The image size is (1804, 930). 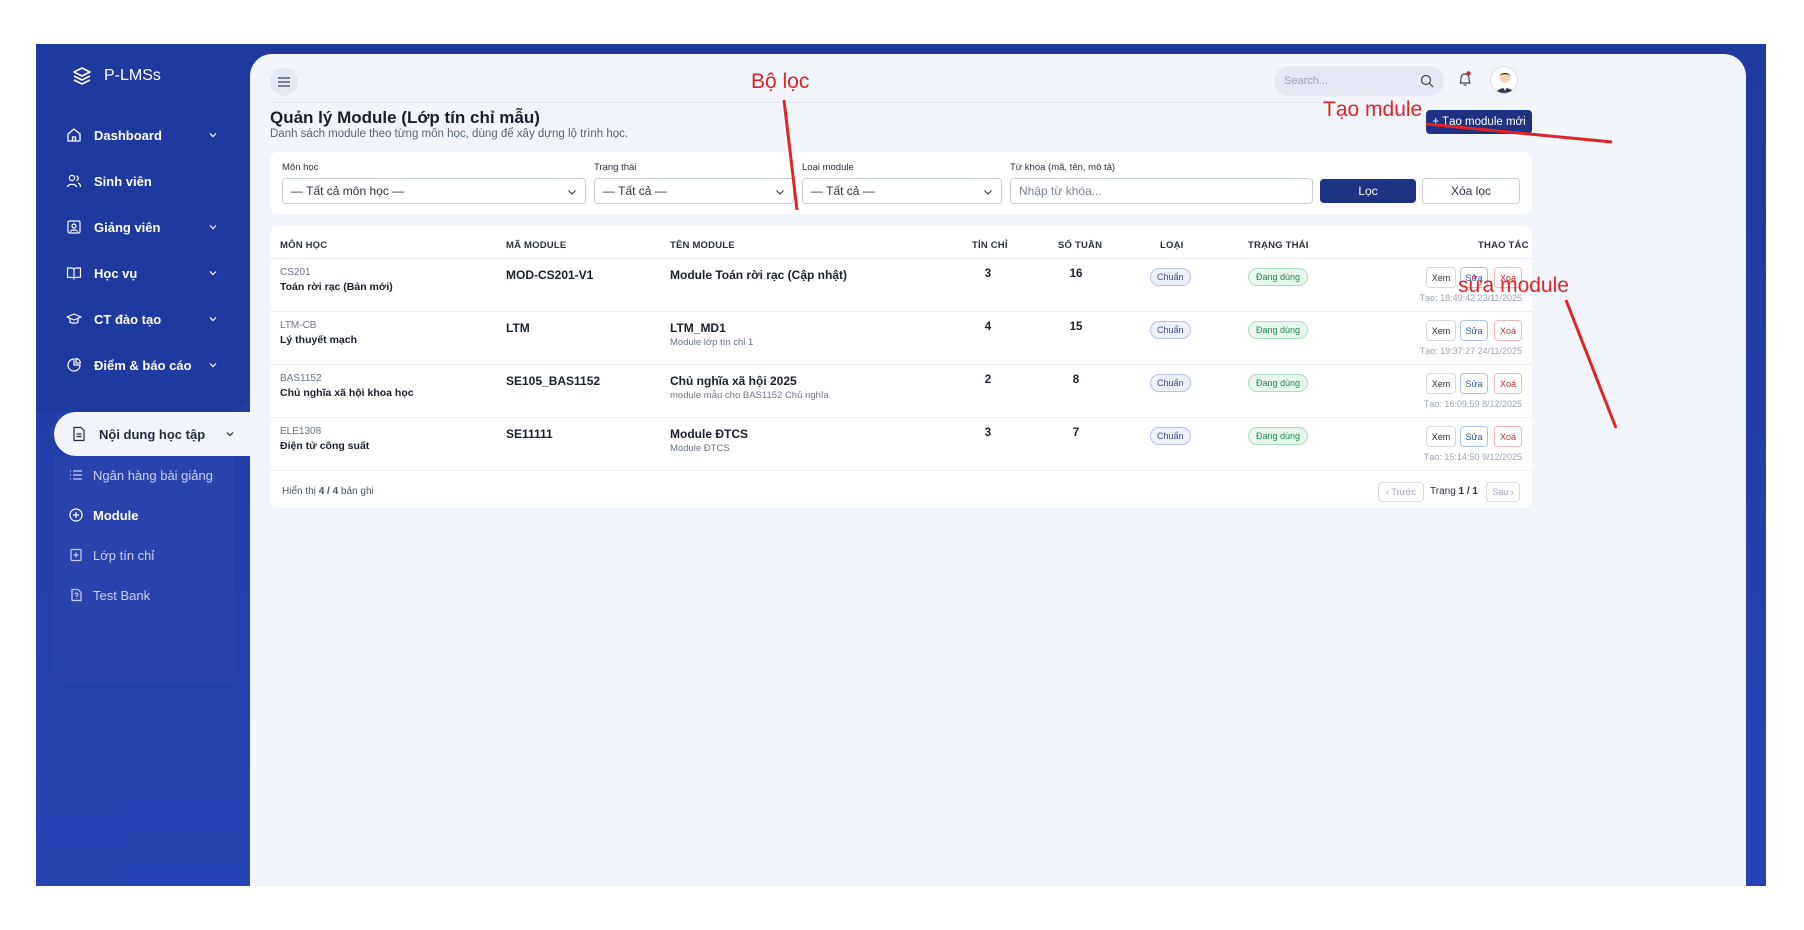 What do you see at coordinates (76, 555) in the screenshot?
I see `file-plus-icon` at bounding box center [76, 555].